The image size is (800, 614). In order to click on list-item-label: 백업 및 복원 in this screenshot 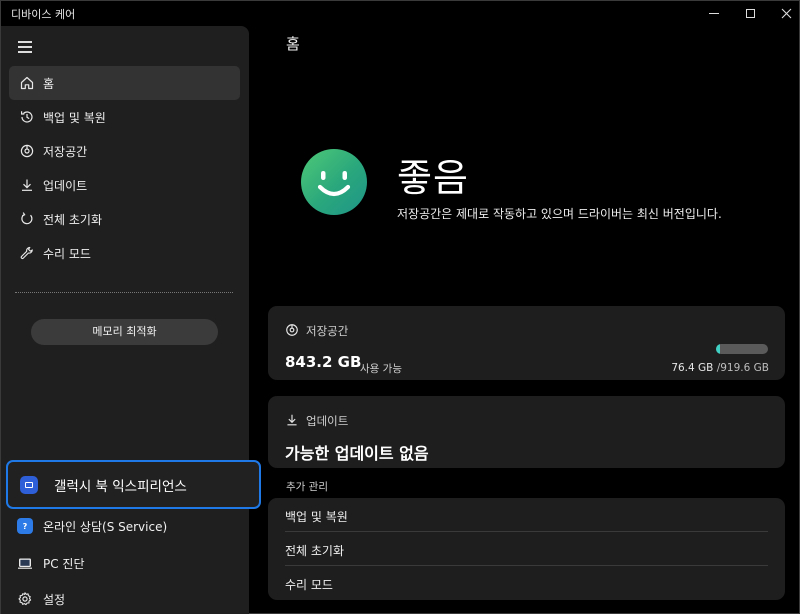, I will do `click(316, 517)`.